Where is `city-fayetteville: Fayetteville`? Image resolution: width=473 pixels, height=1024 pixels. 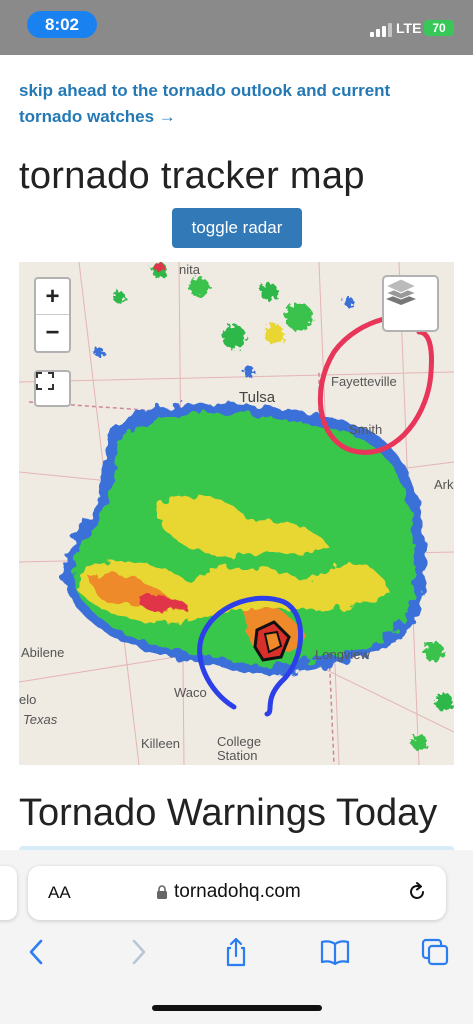
city-fayetteville: Fayetteville is located at coordinates (364, 381).